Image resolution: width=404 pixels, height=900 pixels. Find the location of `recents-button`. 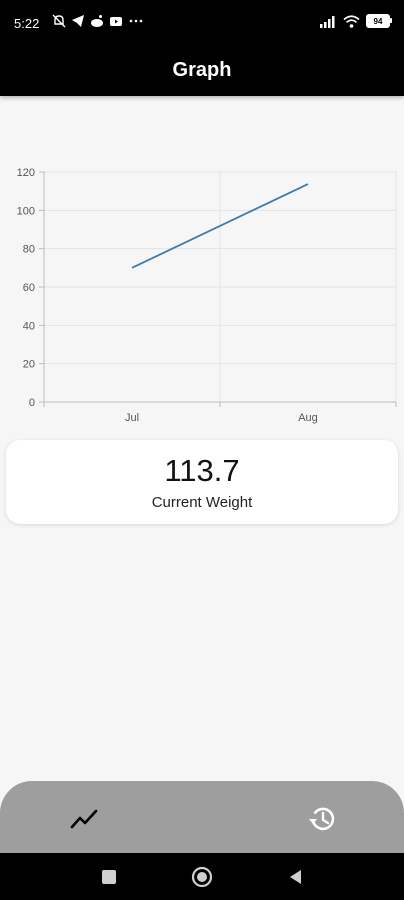

recents-button is located at coordinates (109, 877).